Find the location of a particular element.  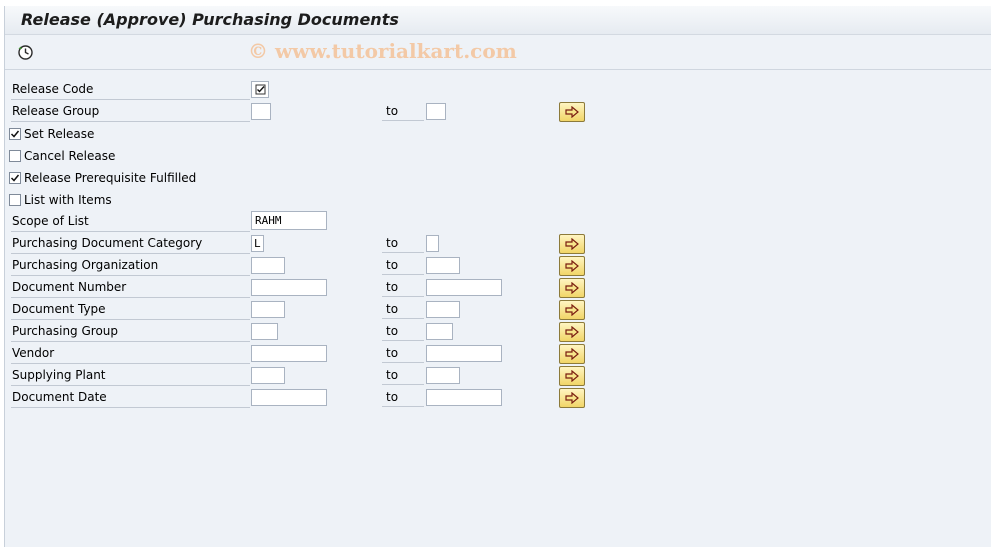

document-type-label: Document Type is located at coordinates (130, 310).